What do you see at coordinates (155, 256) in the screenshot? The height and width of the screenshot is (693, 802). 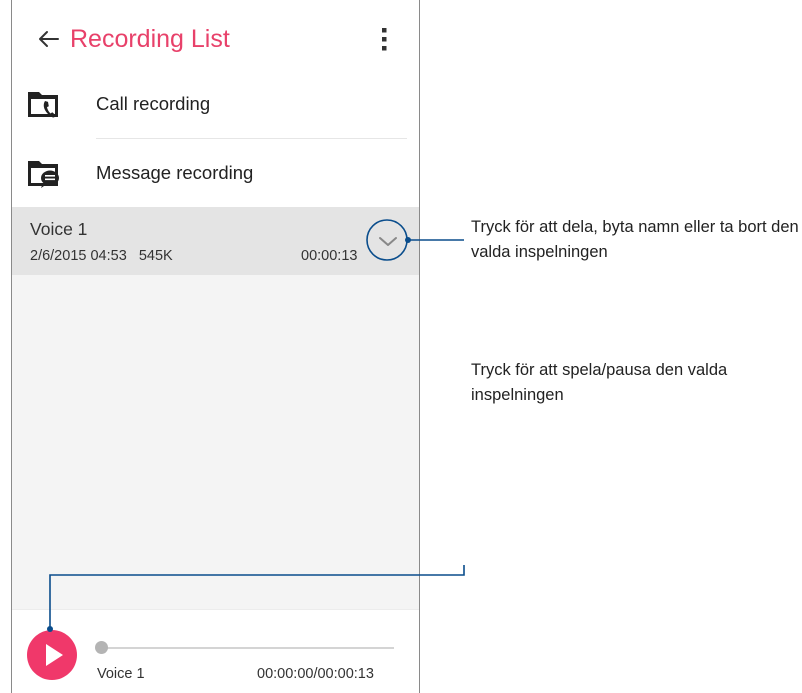 I see `recording-size: 545K` at bounding box center [155, 256].